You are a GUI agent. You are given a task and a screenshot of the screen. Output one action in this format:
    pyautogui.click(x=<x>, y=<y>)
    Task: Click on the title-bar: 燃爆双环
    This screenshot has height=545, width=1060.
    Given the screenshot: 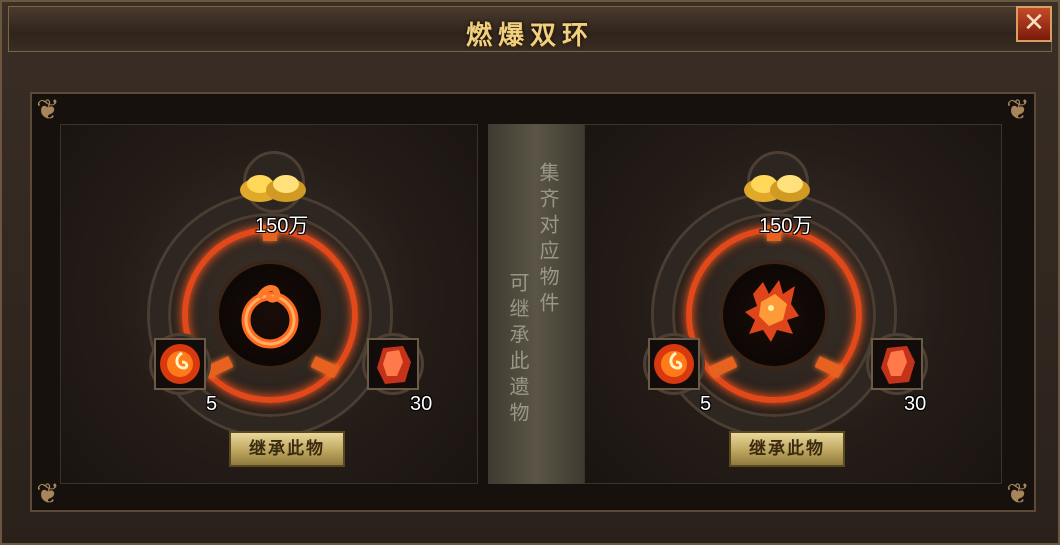 What is the action you would take?
    pyautogui.click(x=530, y=29)
    